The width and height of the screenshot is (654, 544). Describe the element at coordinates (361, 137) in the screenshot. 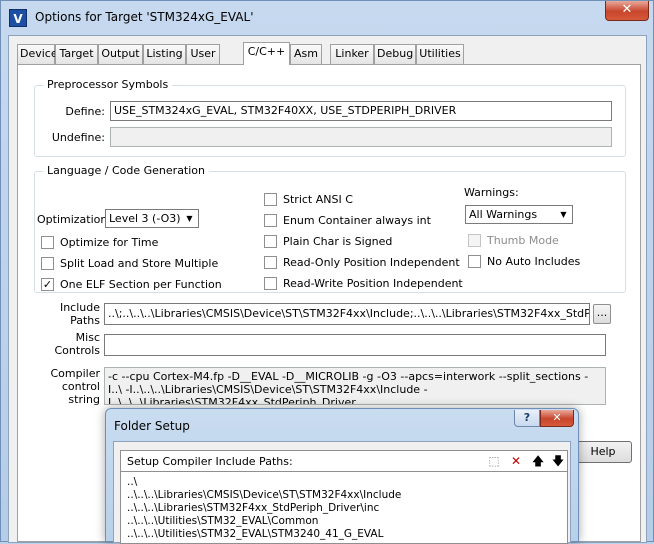

I see `undefine-input` at that location.